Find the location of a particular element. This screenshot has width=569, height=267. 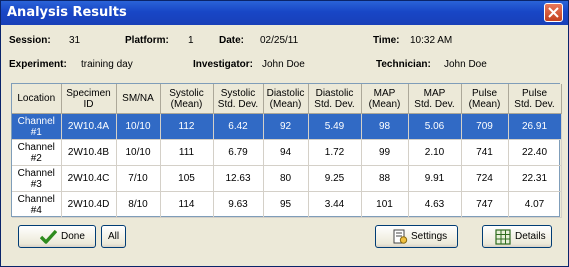

session-value: 31 is located at coordinates (75, 40).